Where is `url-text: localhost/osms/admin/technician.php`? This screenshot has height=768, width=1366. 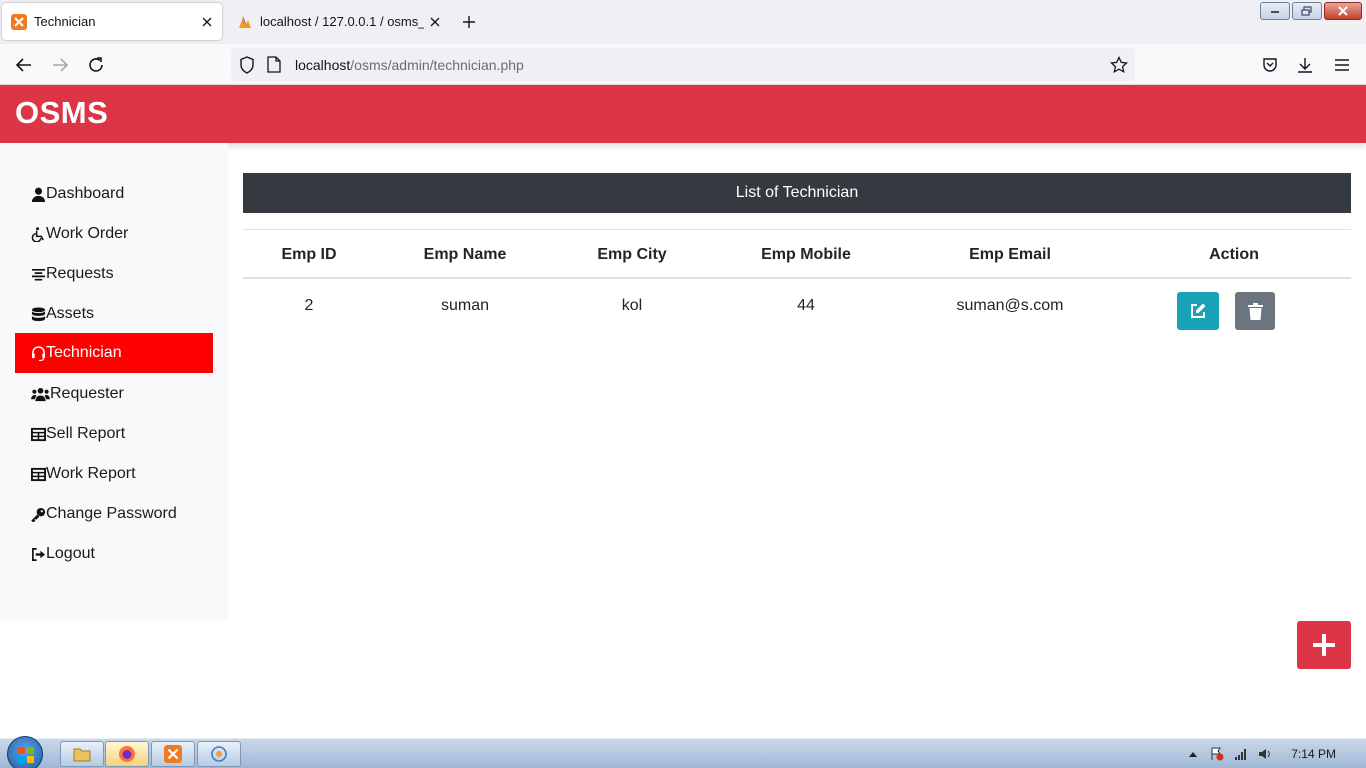 url-text: localhost/osms/admin/technician.php is located at coordinates (409, 65).